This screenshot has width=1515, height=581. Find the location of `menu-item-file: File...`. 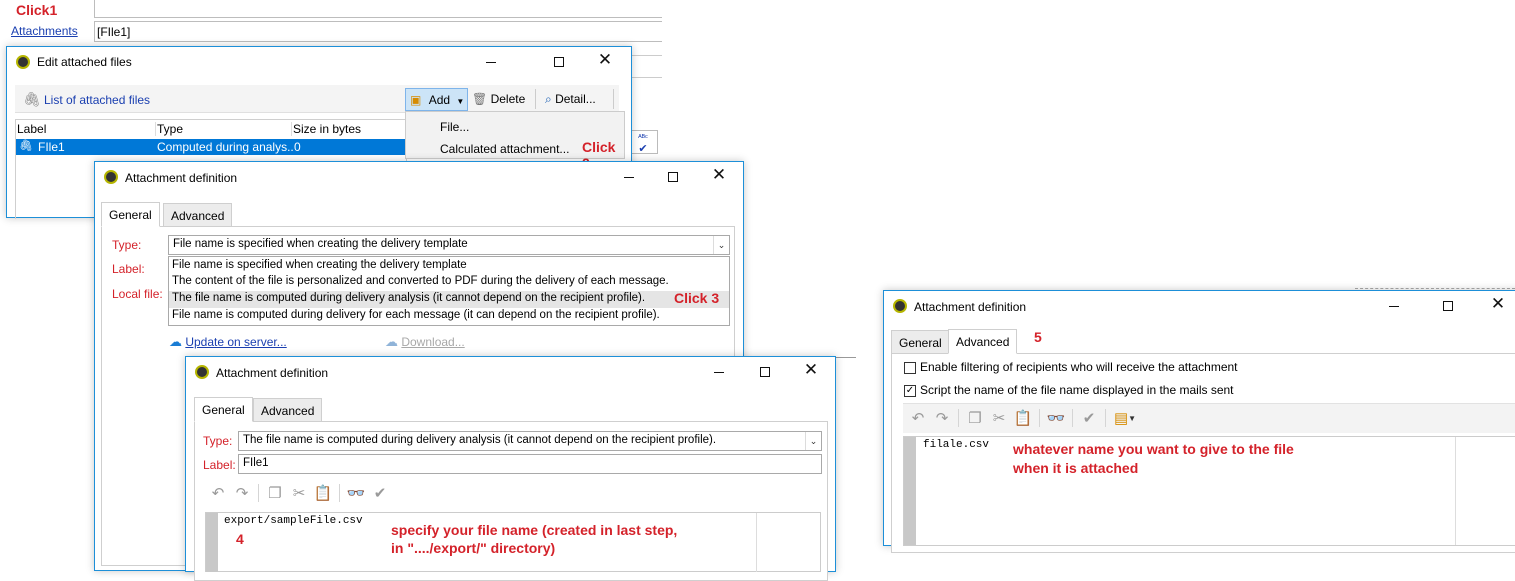

menu-item-file: File... is located at coordinates (454, 127).